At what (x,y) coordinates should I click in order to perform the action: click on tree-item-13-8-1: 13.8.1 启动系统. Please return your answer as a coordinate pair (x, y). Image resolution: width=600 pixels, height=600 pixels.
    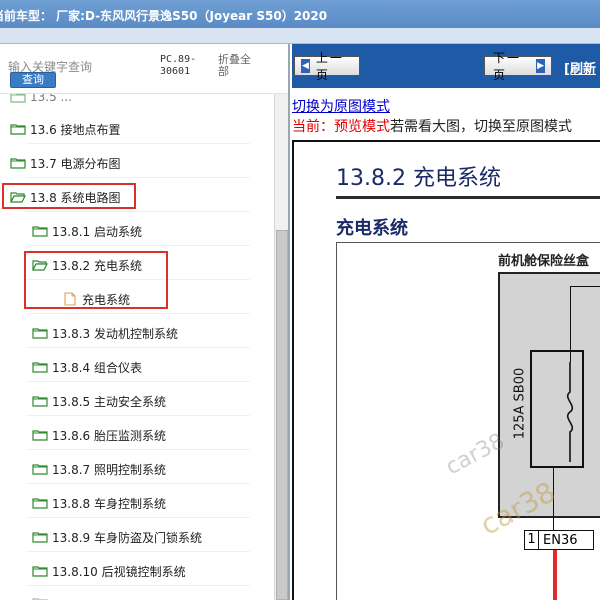
    Looking at the image, I should click on (87, 231).